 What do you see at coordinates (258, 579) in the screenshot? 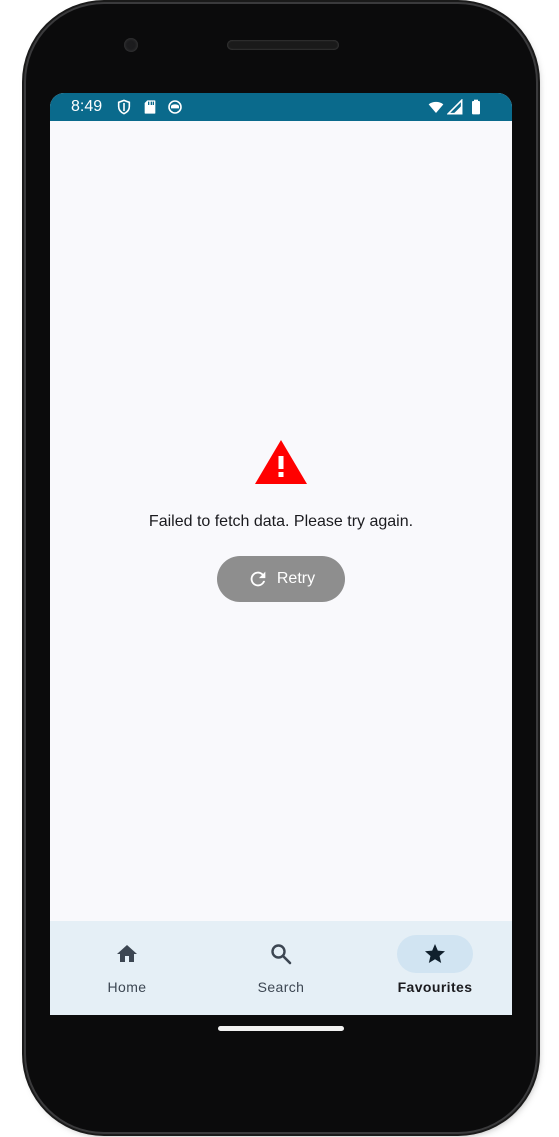
I see `refresh-icon` at bounding box center [258, 579].